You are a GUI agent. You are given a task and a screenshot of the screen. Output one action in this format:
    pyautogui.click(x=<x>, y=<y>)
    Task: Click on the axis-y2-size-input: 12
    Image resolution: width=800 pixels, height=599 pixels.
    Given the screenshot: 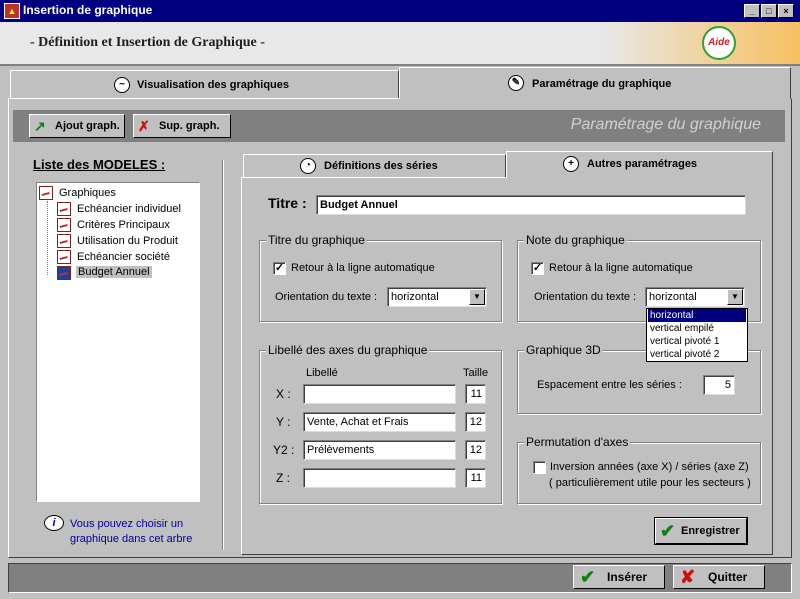 What is the action you would take?
    pyautogui.click(x=475, y=450)
    